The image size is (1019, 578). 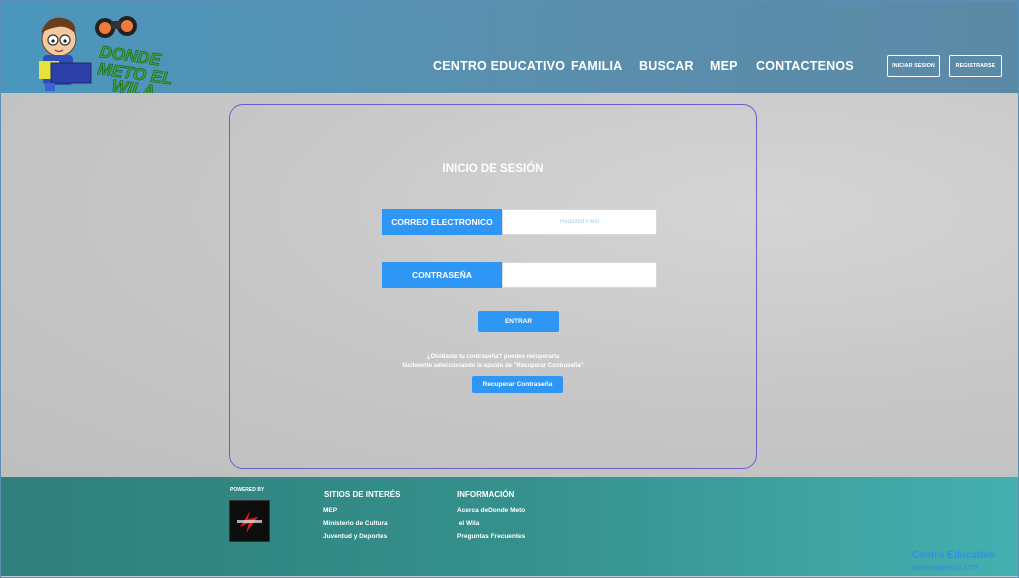 What do you see at coordinates (596, 66) in the screenshot?
I see `nav-familia: FAMILIA` at bounding box center [596, 66].